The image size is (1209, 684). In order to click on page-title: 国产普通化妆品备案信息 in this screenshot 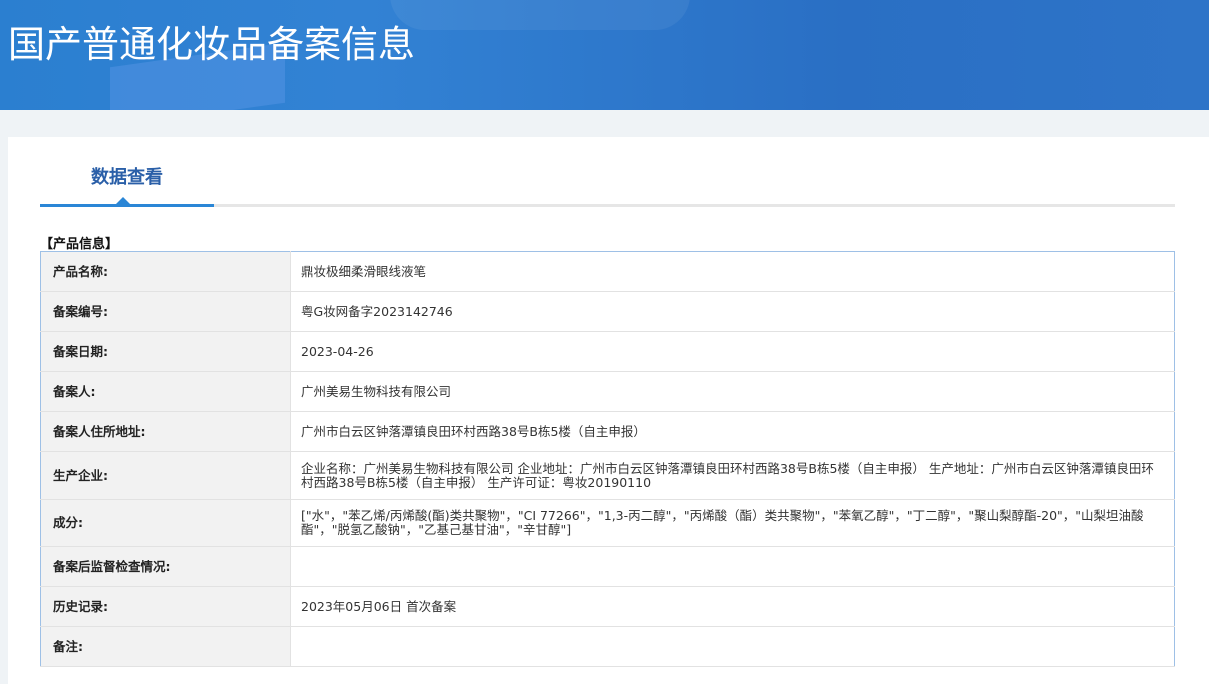, I will do `click(211, 44)`.